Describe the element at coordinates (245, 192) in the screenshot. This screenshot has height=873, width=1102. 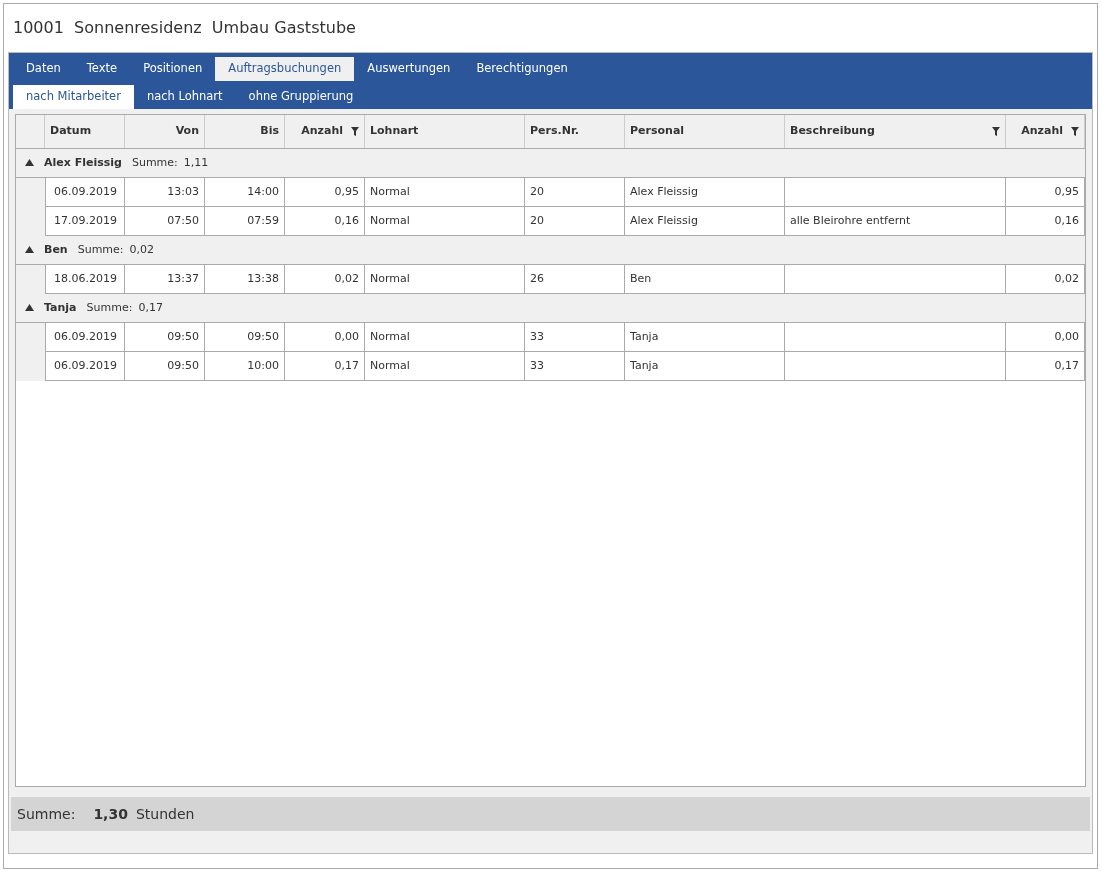
I see `table-cell: 14:00` at that location.